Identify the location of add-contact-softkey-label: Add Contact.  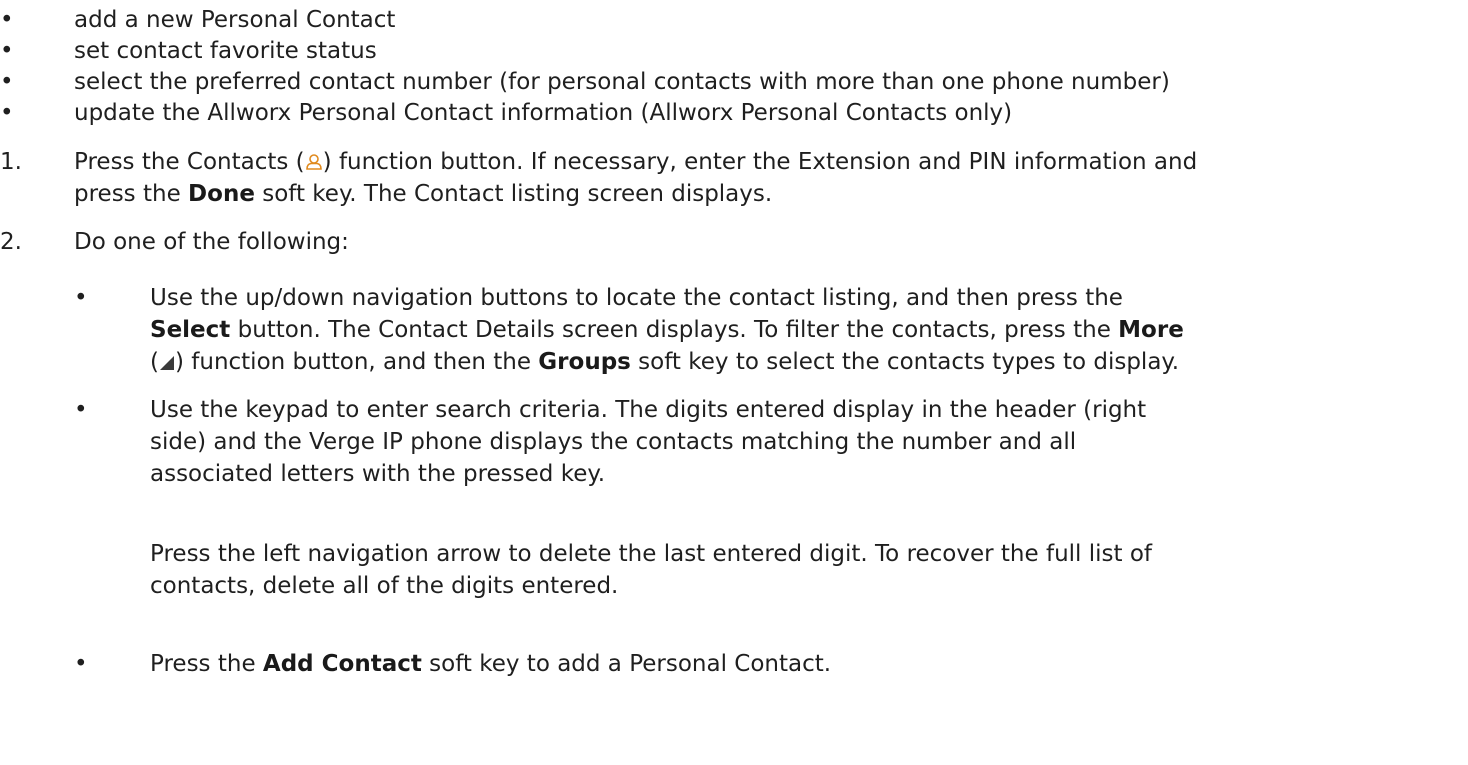
(342, 664).